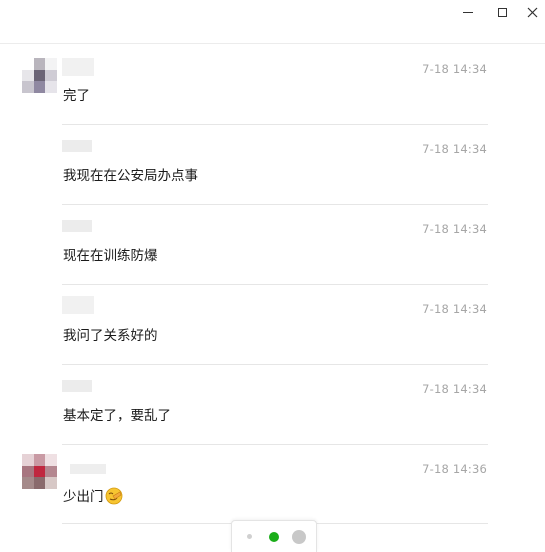 This screenshot has width=545, height=552. I want to click on message-text: 完了, so click(76, 96).